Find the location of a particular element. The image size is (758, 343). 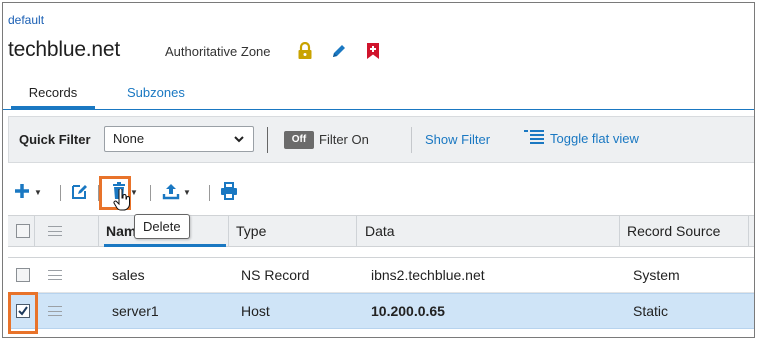

print-button is located at coordinates (229, 192).